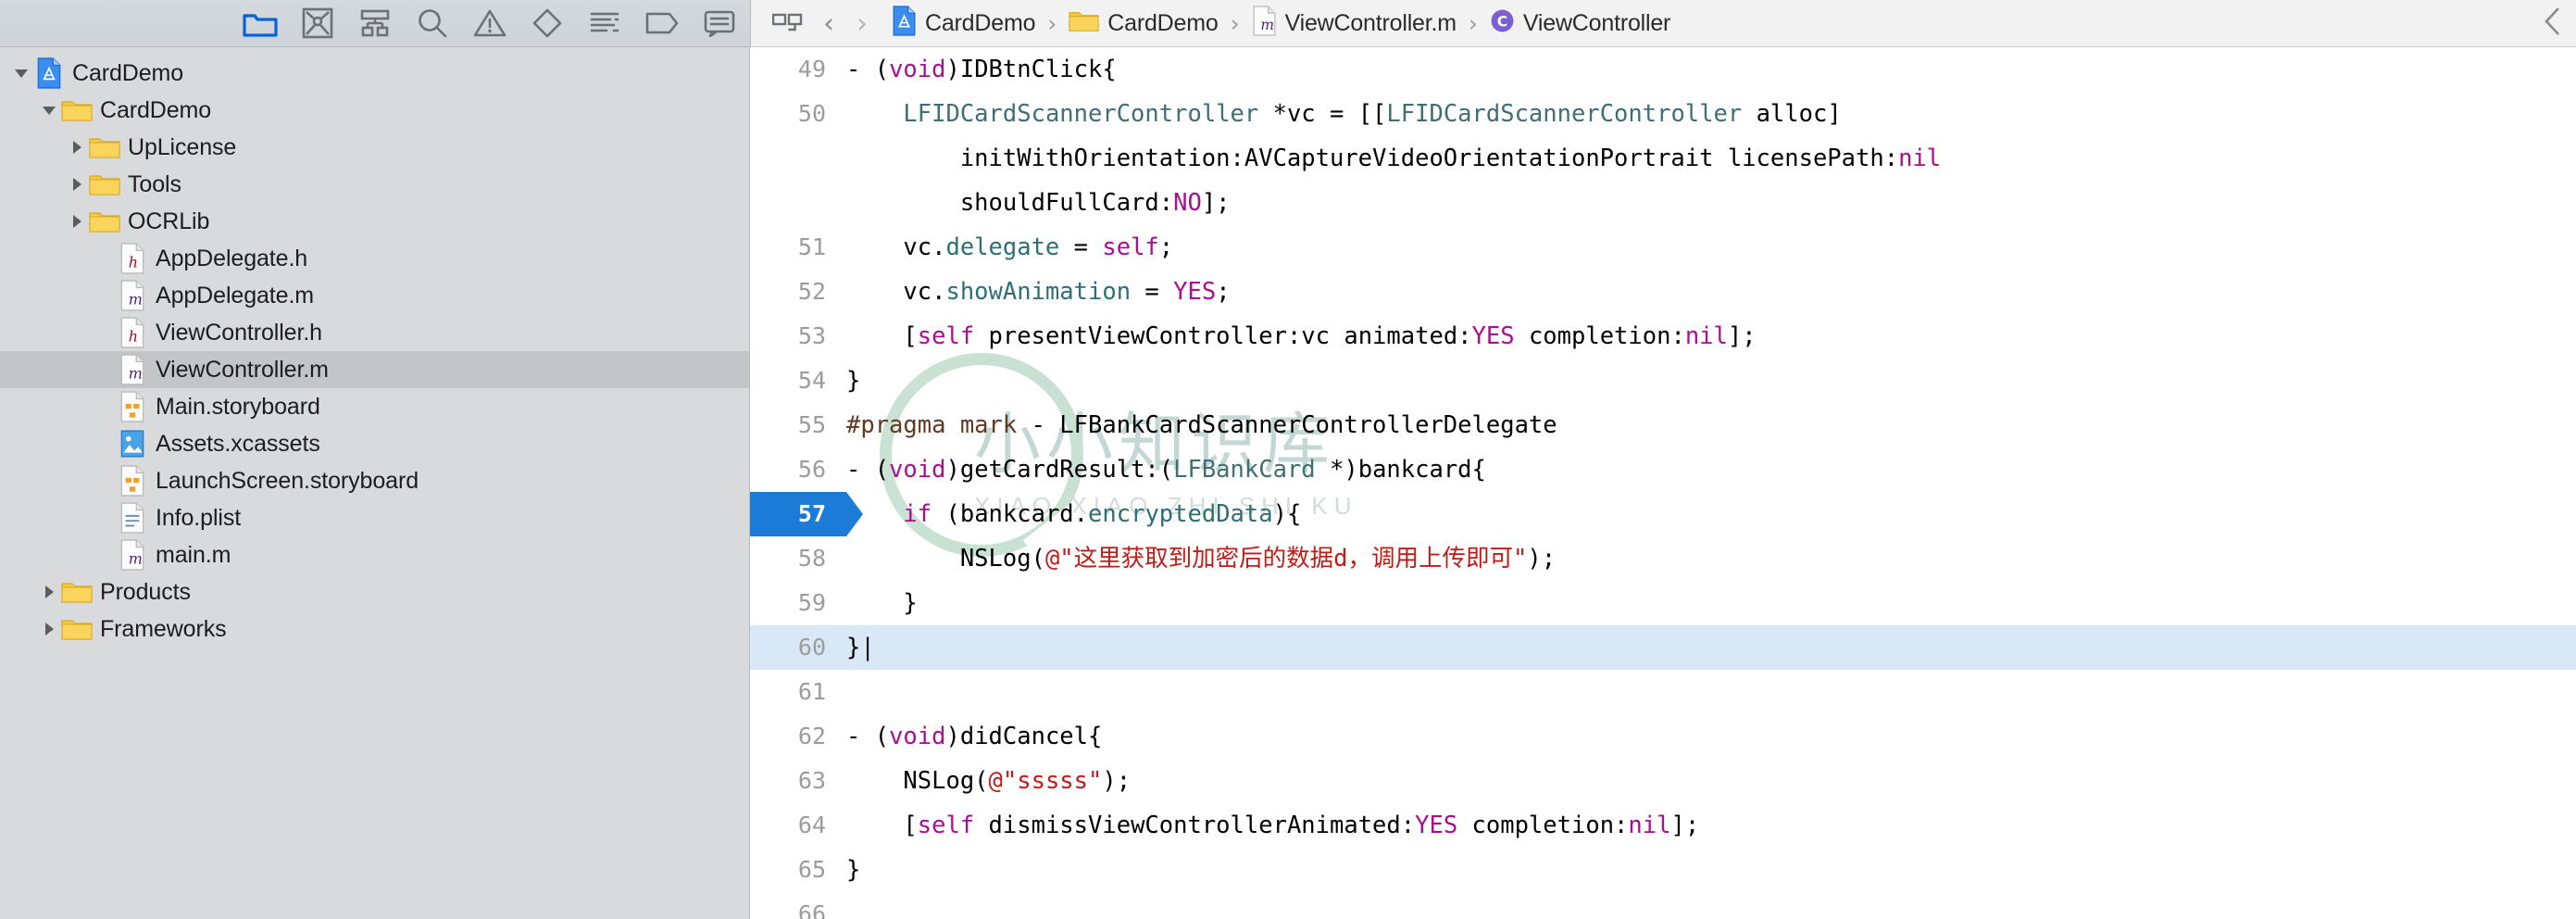 This screenshot has width=2576, height=919. Describe the element at coordinates (798, 736) in the screenshot. I see `gutter-line-number: 62` at that location.